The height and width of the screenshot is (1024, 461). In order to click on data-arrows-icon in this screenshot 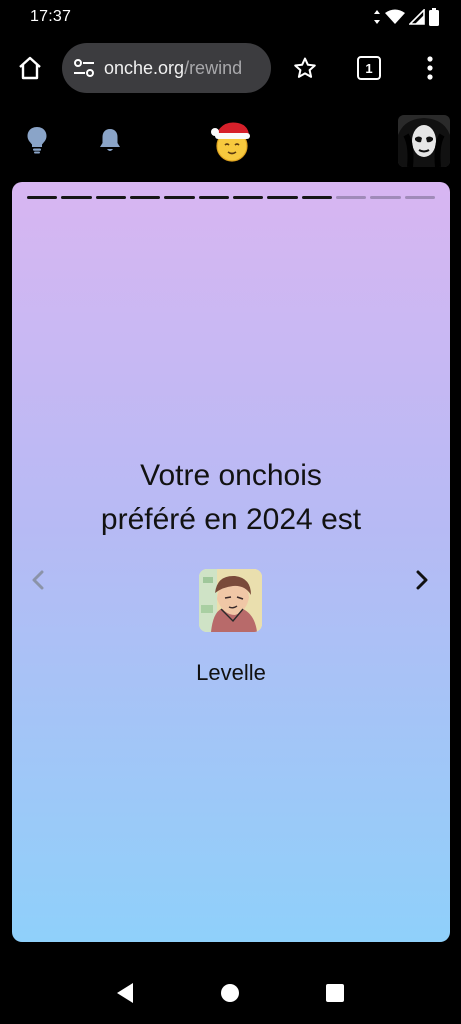, I will do `click(377, 17)`.